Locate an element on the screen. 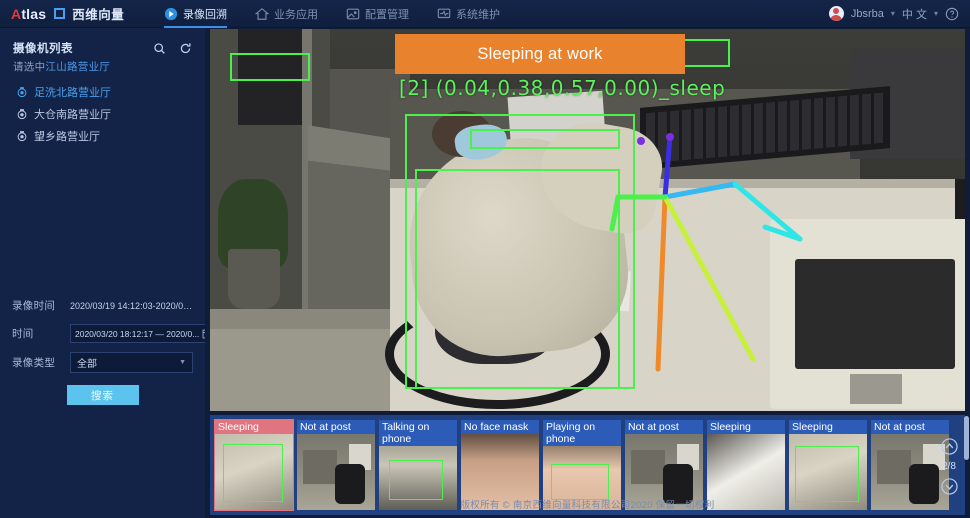 This screenshot has height=518, width=970. copyright-text: 版权所有 © 南京西维向量科技有限公司2020 保留一切权利 is located at coordinates (587, 505).